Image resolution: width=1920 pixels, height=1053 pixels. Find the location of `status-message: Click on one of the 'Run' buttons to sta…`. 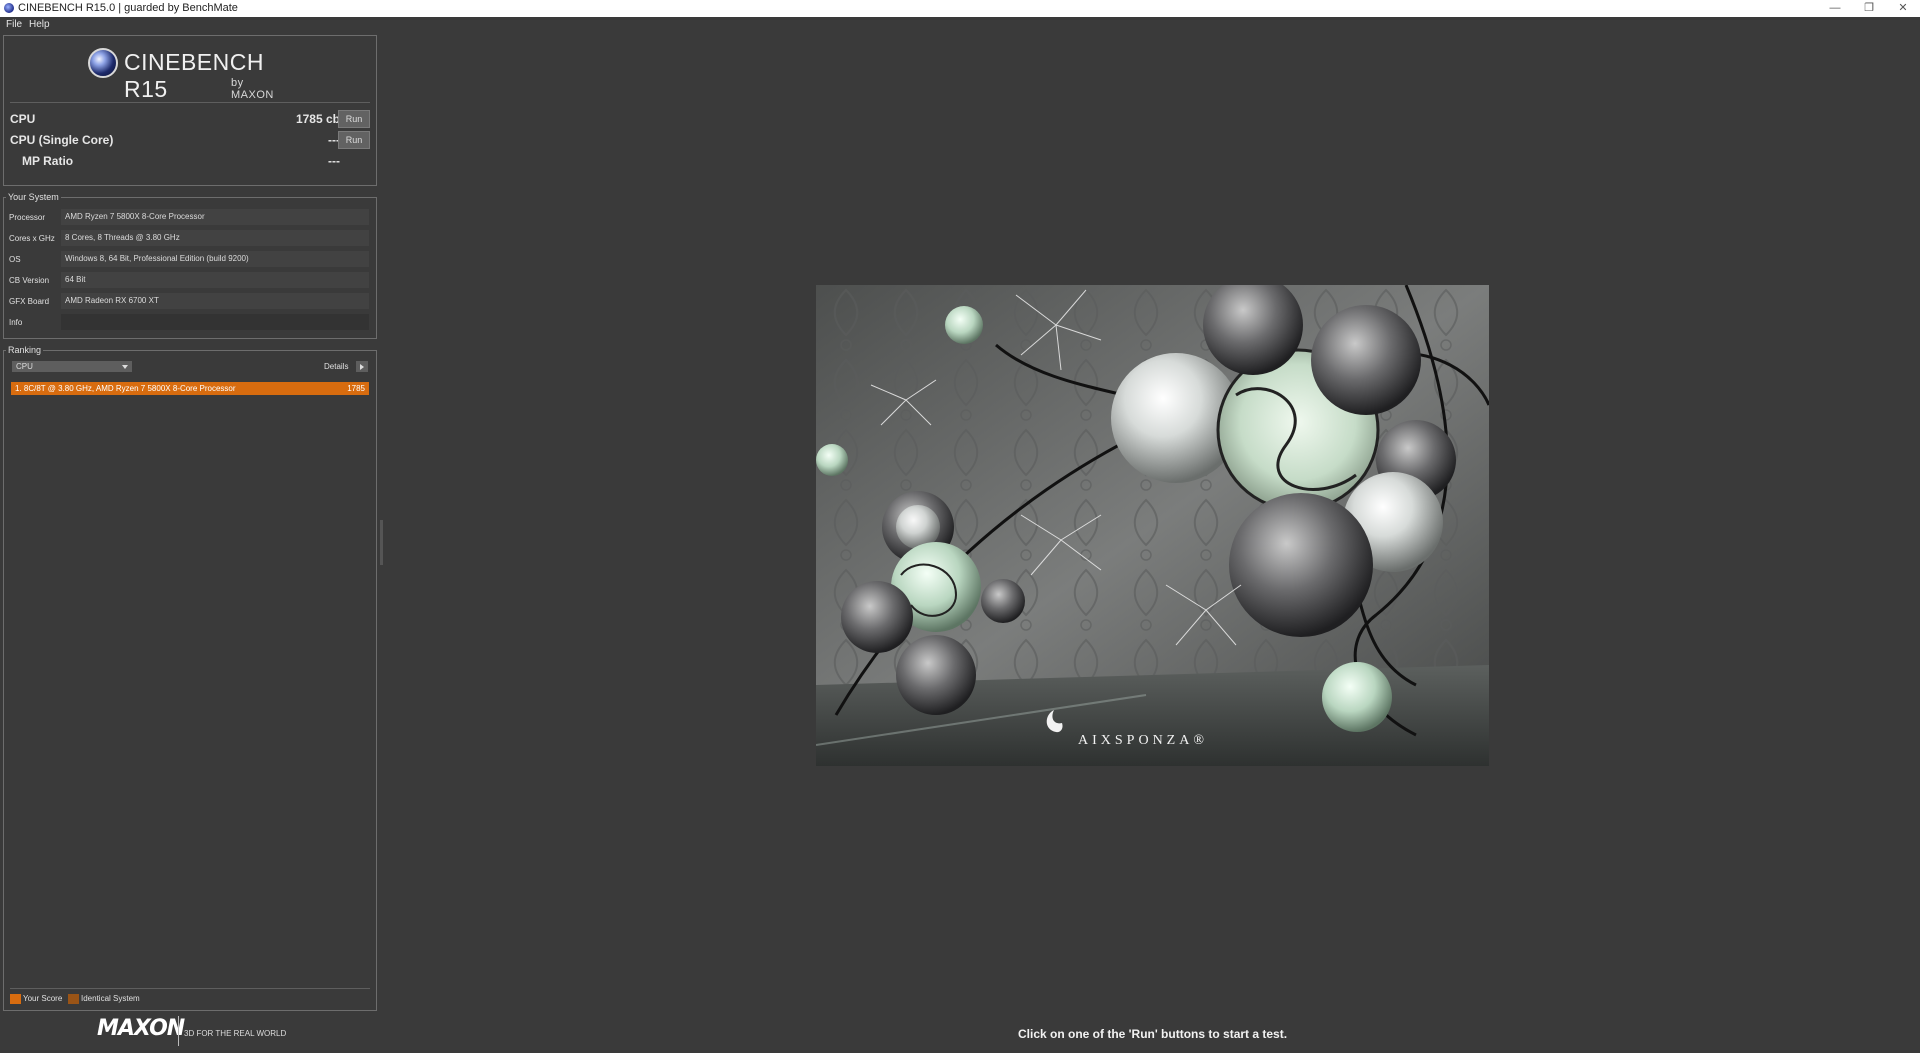

status-message: Click on one of the 'Run' buttons to sta… is located at coordinates (1153, 1034).